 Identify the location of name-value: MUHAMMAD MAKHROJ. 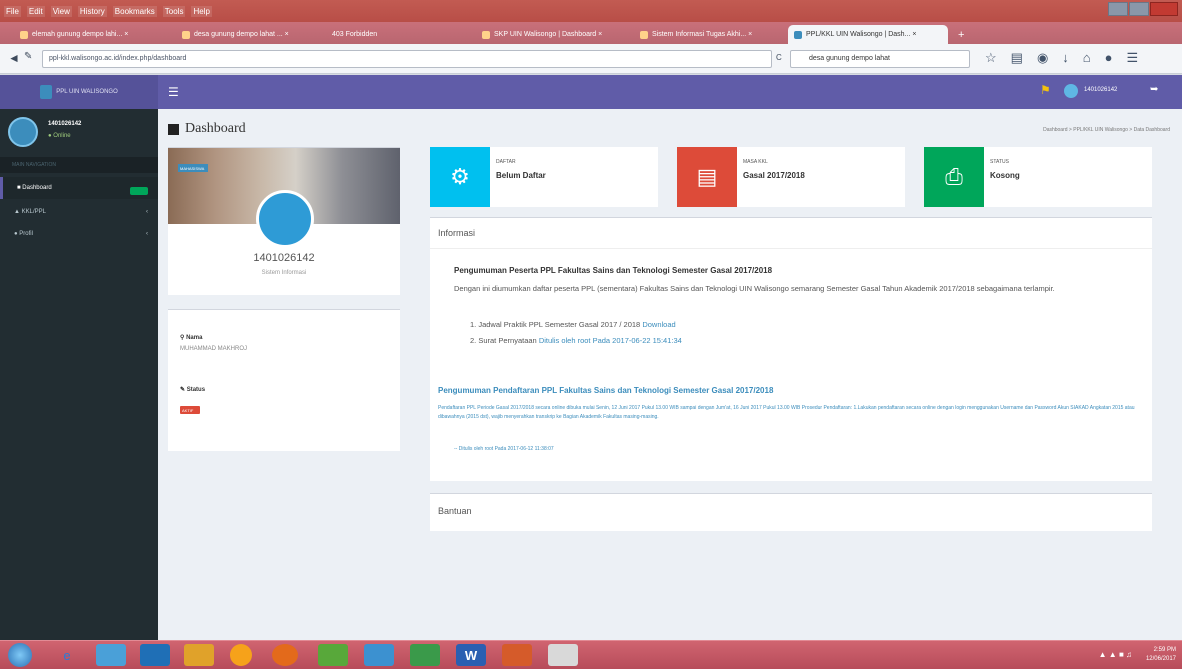
(213, 349).